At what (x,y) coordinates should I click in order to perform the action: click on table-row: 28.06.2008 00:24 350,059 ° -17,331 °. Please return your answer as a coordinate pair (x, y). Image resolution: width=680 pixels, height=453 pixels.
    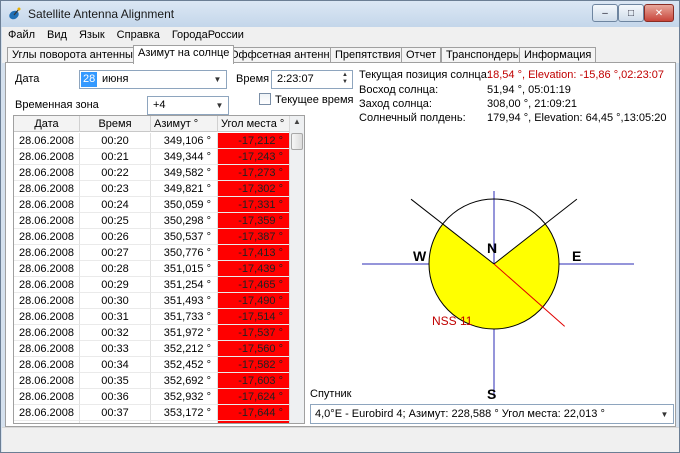
    Looking at the image, I should click on (152, 205).